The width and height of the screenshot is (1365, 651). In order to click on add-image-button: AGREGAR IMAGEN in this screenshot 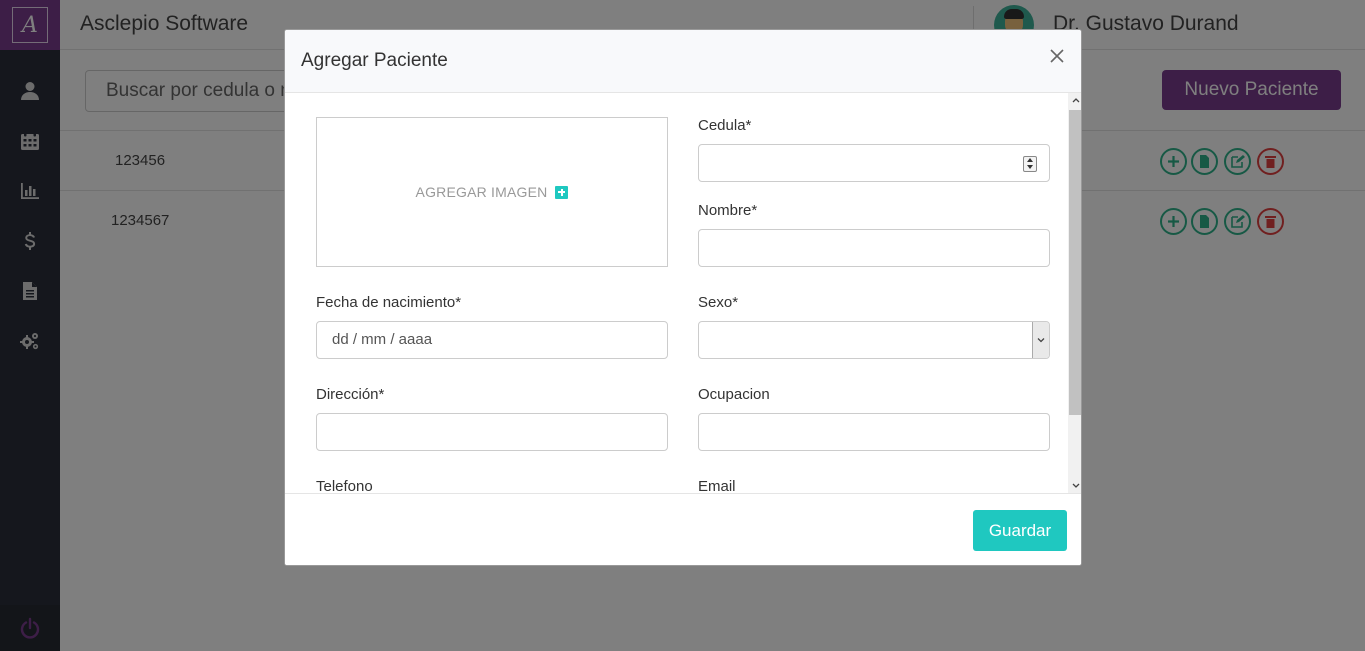, I will do `click(492, 192)`.